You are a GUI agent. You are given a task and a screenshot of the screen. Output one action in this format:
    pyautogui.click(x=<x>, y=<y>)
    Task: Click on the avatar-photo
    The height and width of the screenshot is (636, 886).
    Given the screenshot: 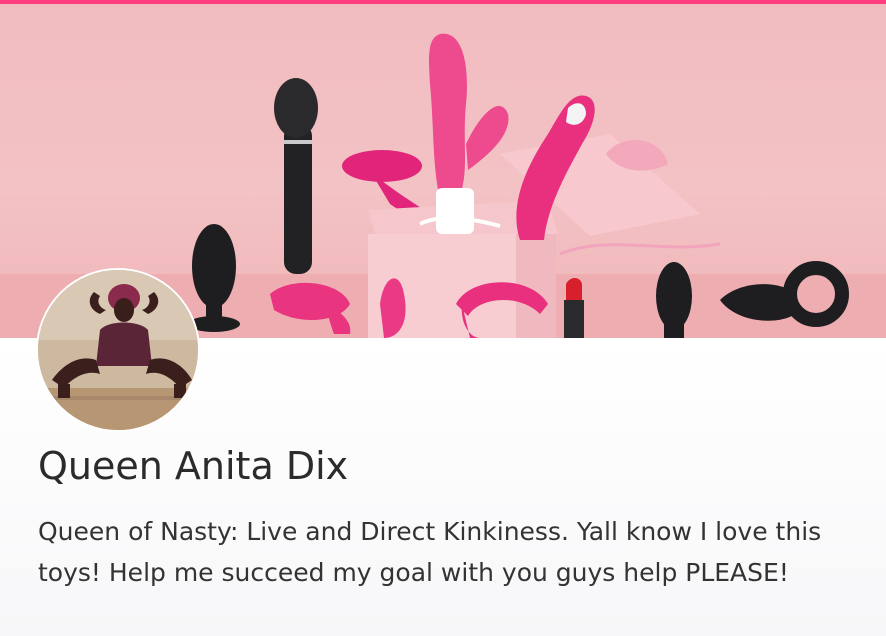 What is the action you would take?
    pyautogui.click(x=118, y=350)
    